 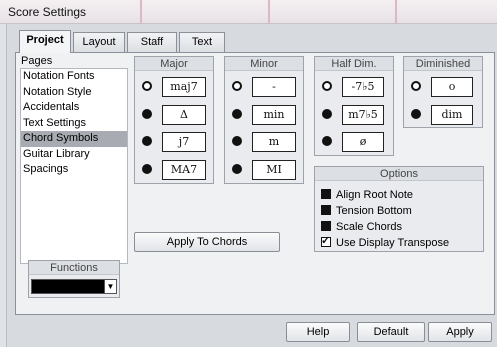 I want to click on half-dim-symbol-slashed-o: ø, so click(x=363, y=142).